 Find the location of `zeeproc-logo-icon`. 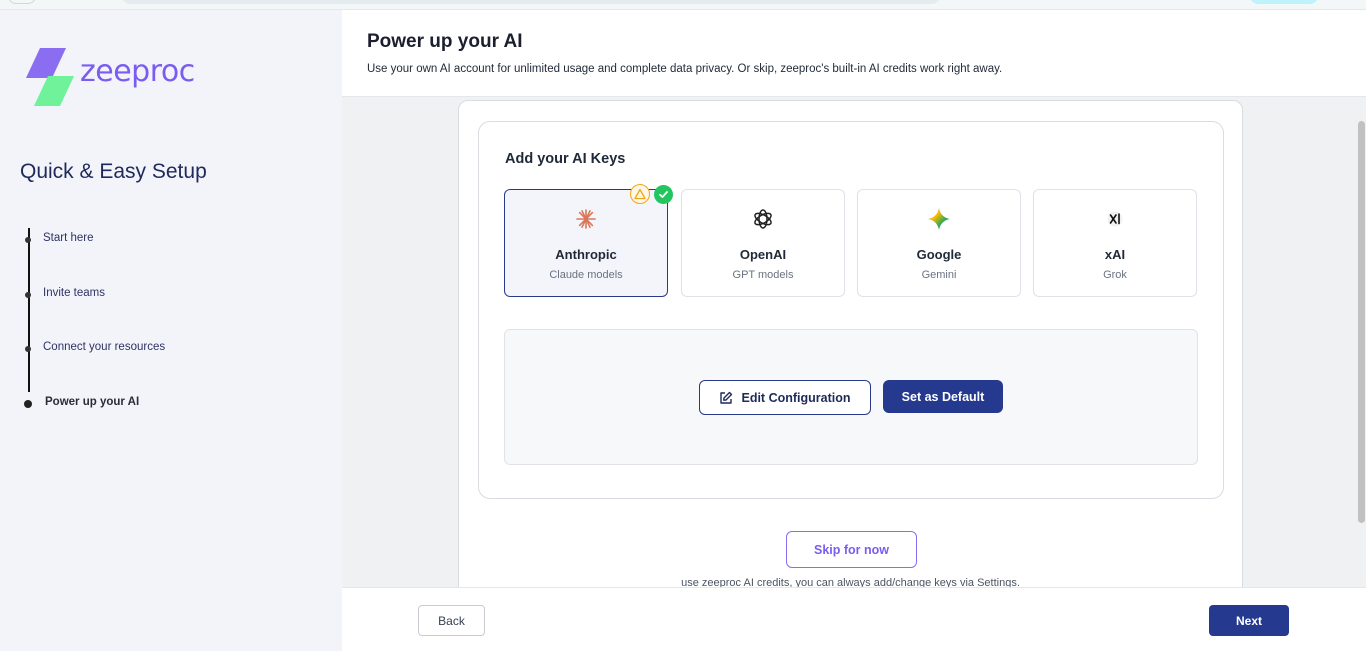

zeeproc-logo-icon is located at coordinates (50, 77).